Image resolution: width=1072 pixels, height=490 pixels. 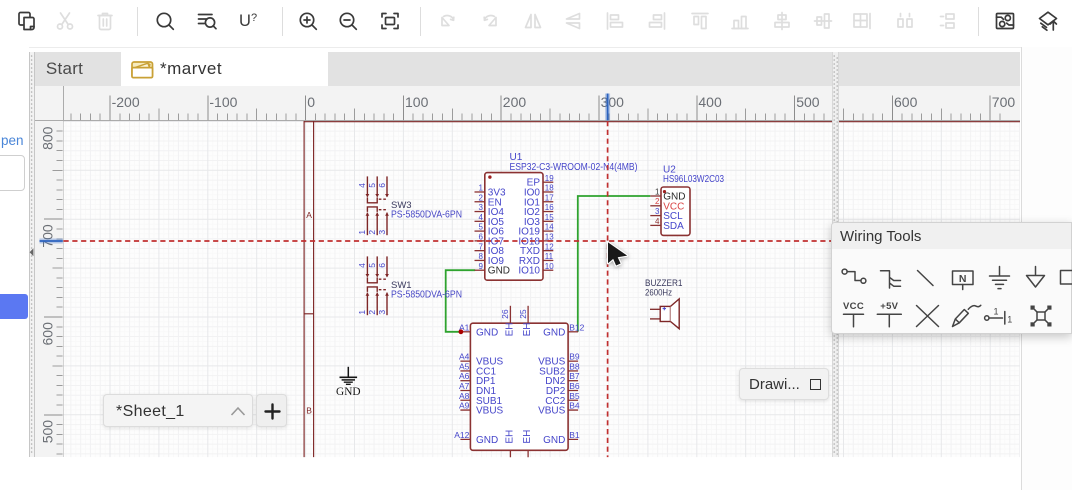 What do you see at coordinates (853, 306) in the screenshot?
I see `svg-text: VCC` at bounding box center [853, 306].